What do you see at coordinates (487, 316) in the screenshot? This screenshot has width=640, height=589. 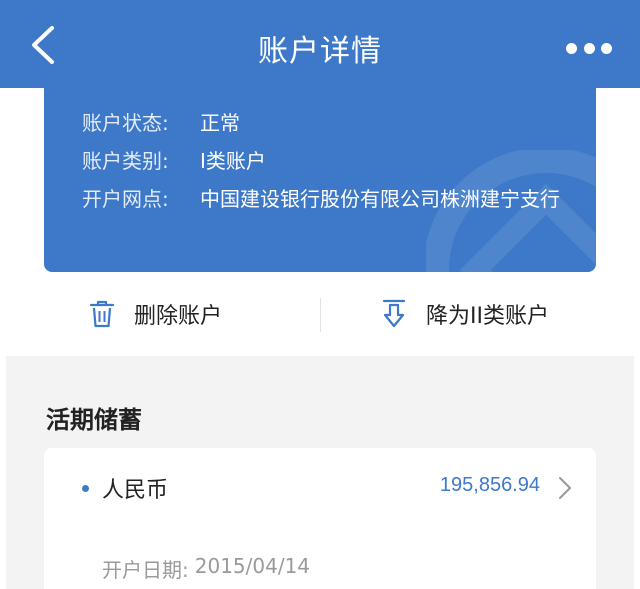 I see `downgrade-account-label: 降为II类账户` at bounding box center [487, 316].